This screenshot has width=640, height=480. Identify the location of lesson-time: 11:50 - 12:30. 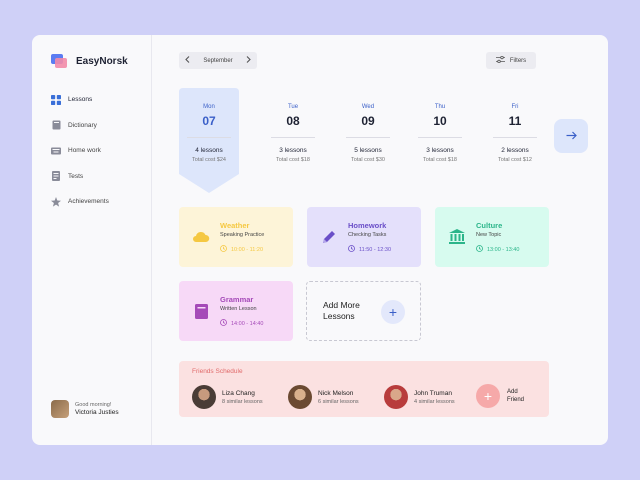
(369, 249).